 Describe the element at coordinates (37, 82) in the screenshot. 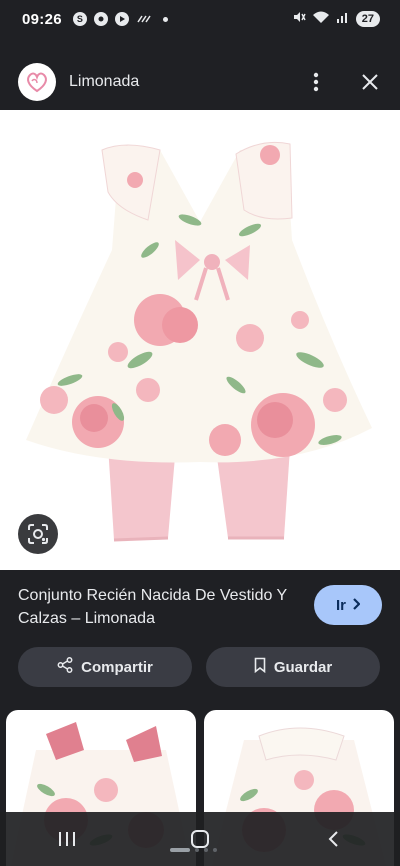

I see `limonada-logo-icon` at that location.